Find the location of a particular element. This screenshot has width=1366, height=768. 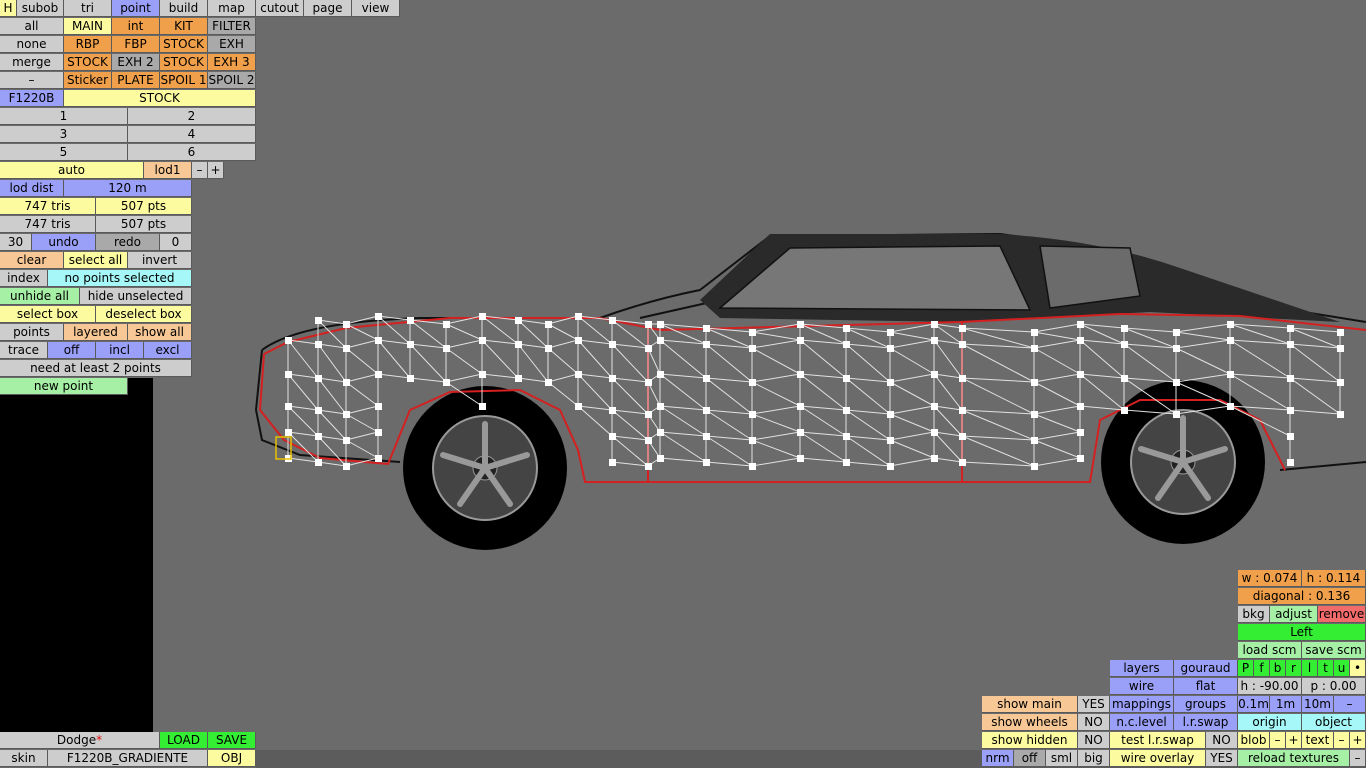

select-all-button: select all is located at coordinates (96, 260).